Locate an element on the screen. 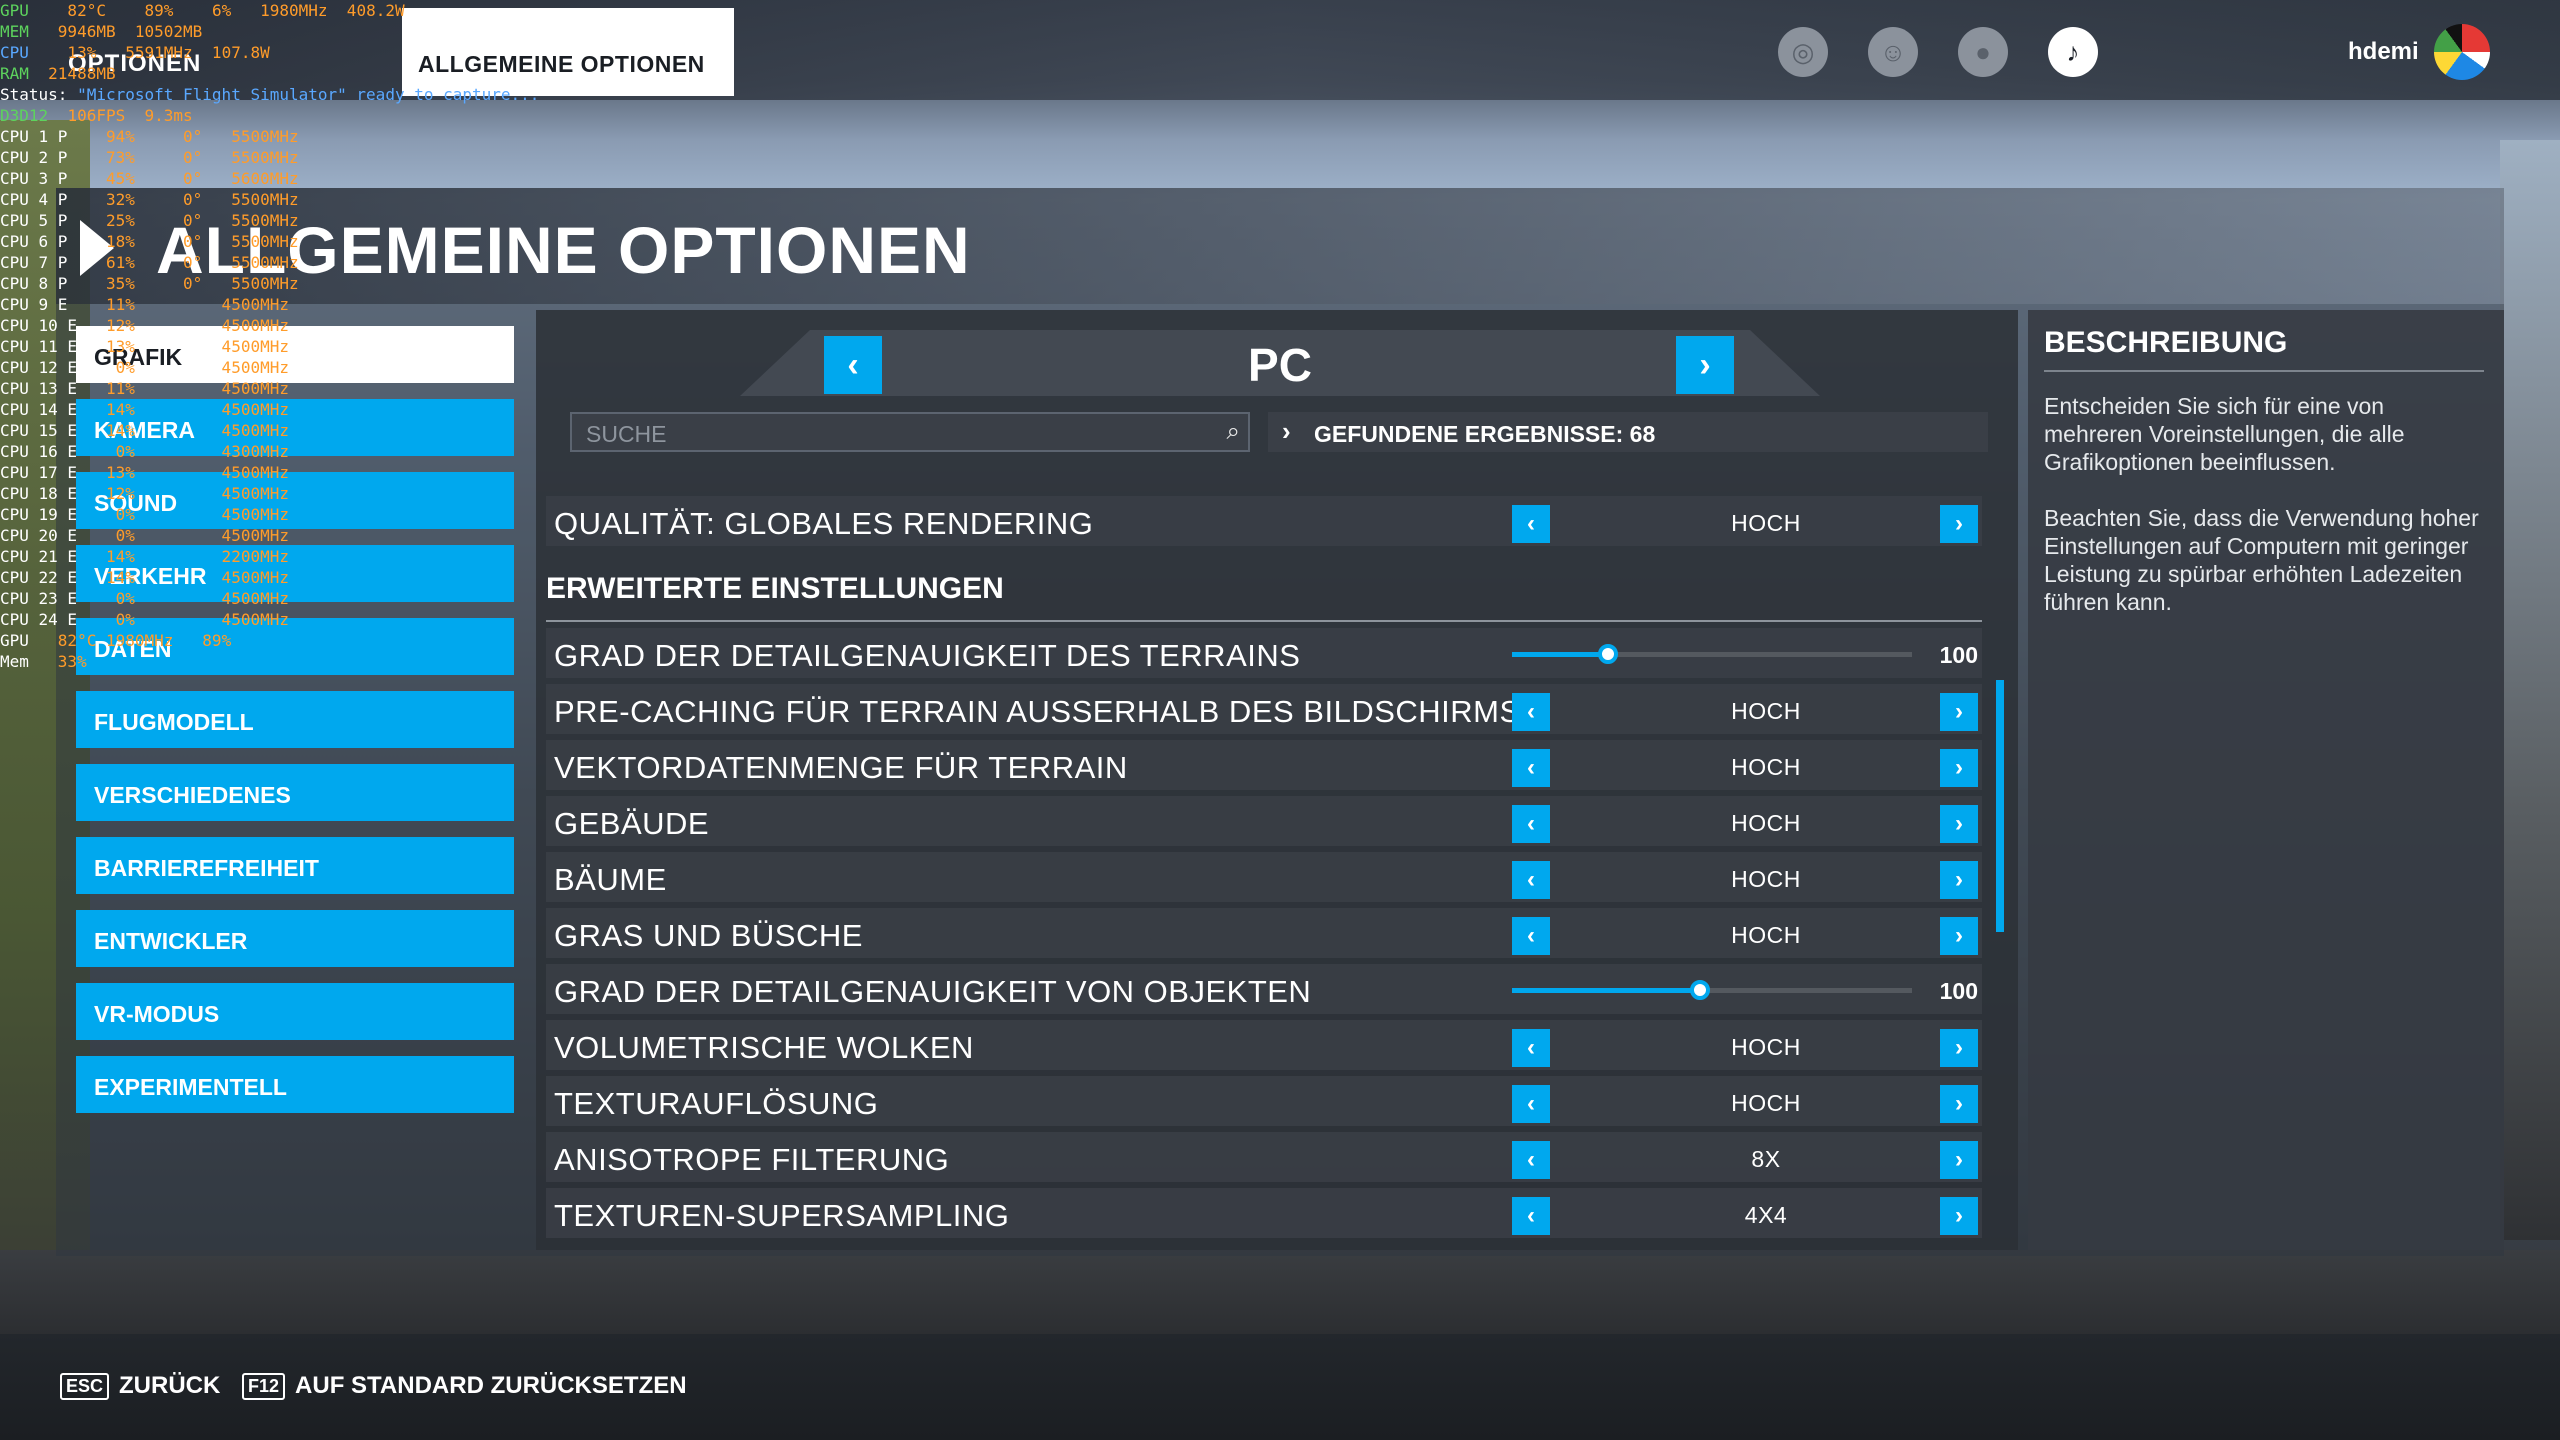  setting-row-buildings: GEBÄUDE ‹ HOCH › is located at coordinates (1264, 821).